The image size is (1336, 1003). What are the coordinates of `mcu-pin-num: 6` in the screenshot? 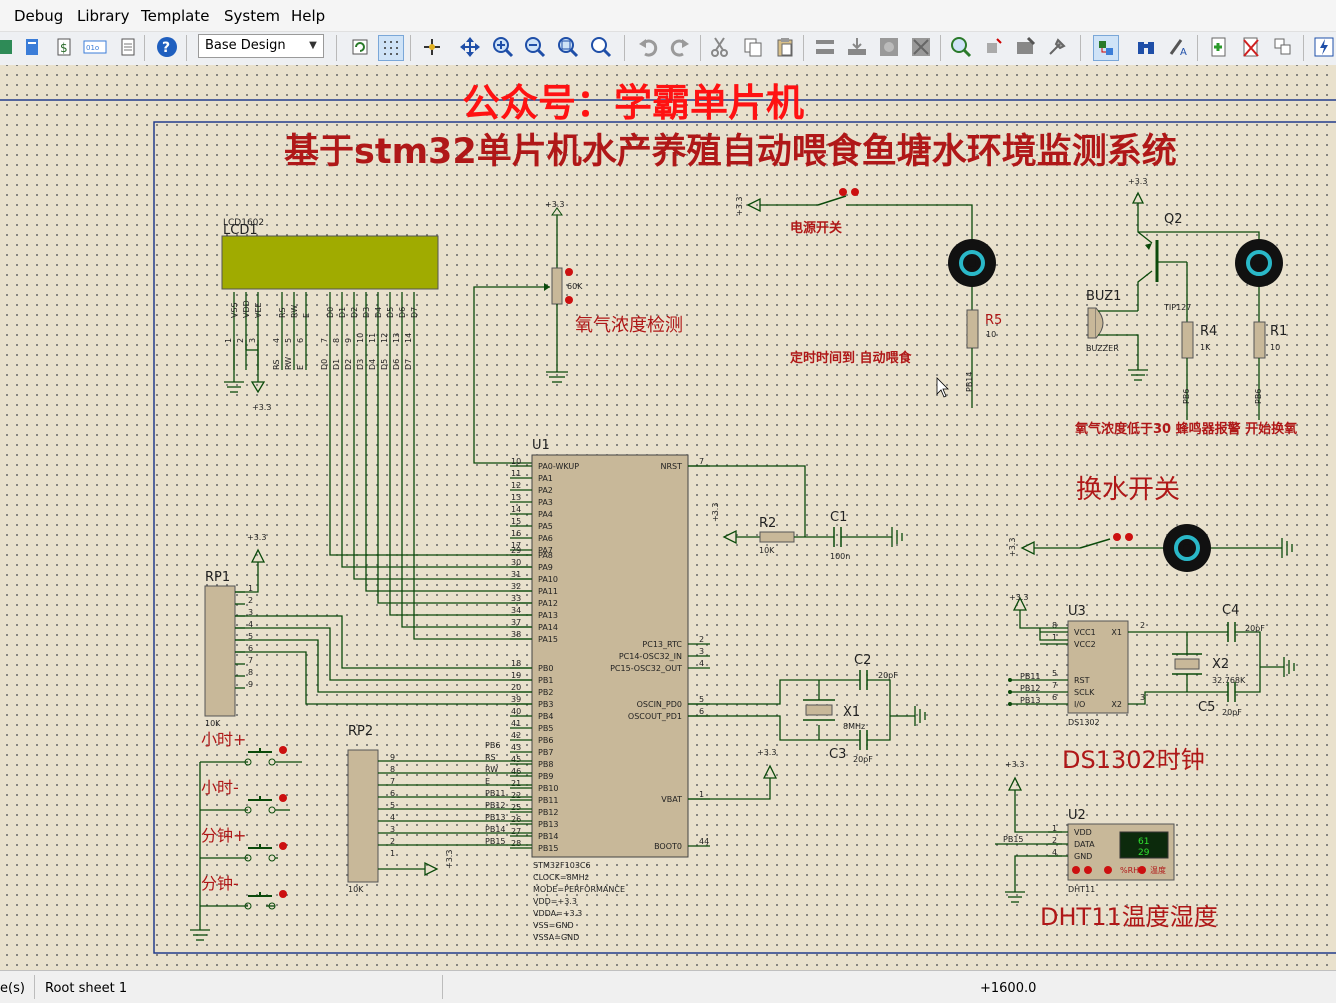 It's located at (701, 711).